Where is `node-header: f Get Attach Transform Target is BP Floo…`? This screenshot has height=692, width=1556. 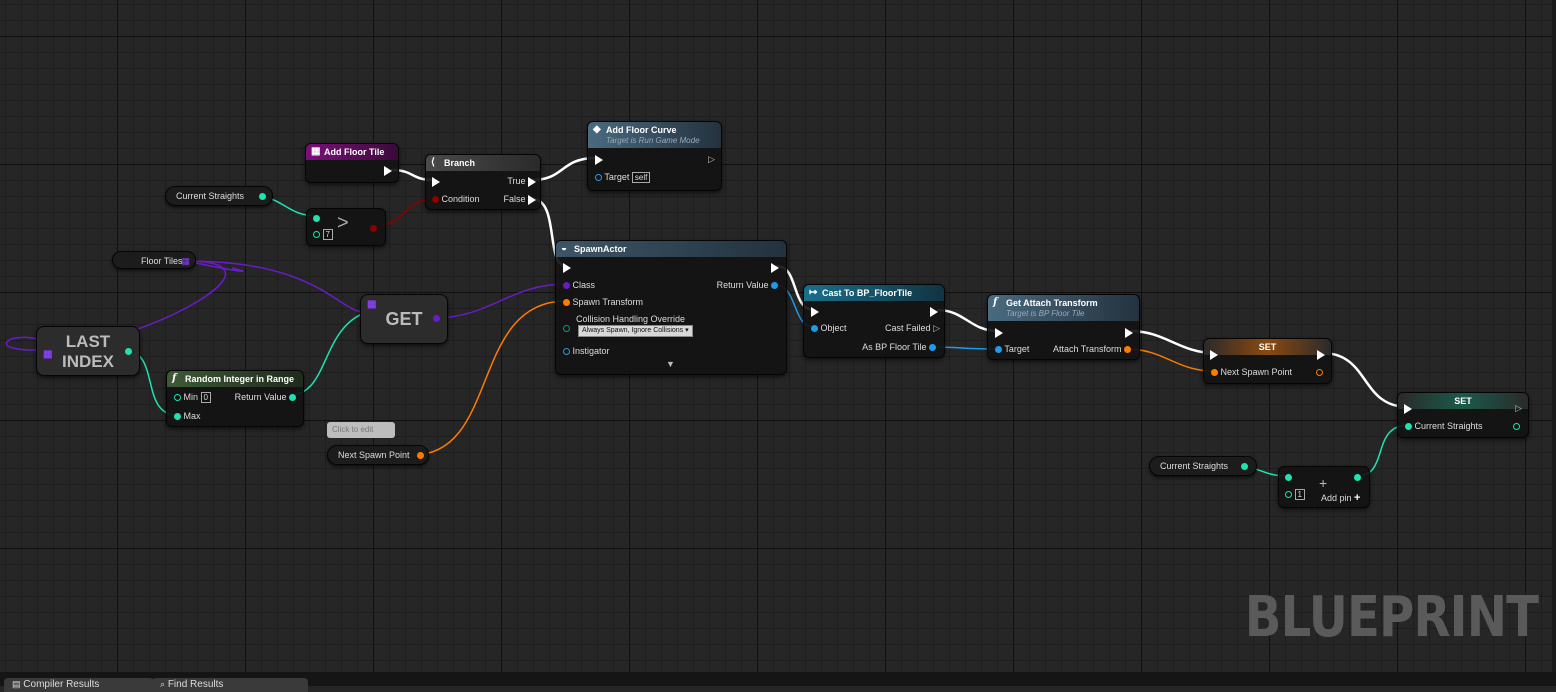
node-header: f Get Attach Transform Target is BP Floo… is located at coordinates (1063, 308).